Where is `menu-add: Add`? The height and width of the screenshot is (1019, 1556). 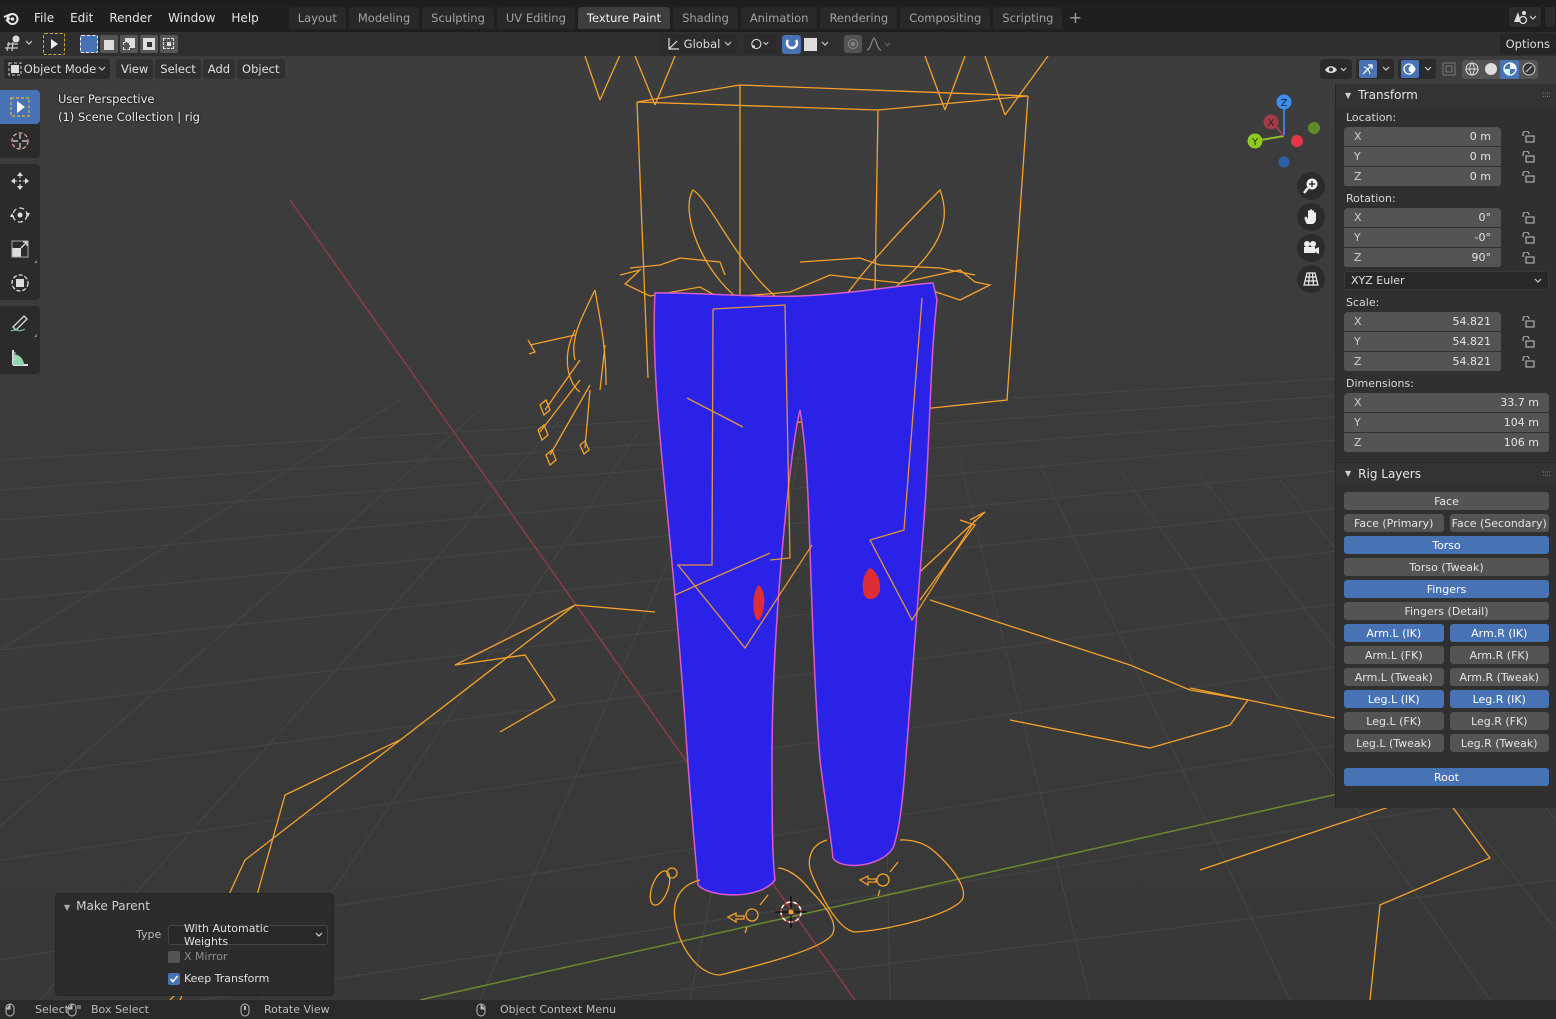 menu-add: Add is located at coordinates (219, 69).